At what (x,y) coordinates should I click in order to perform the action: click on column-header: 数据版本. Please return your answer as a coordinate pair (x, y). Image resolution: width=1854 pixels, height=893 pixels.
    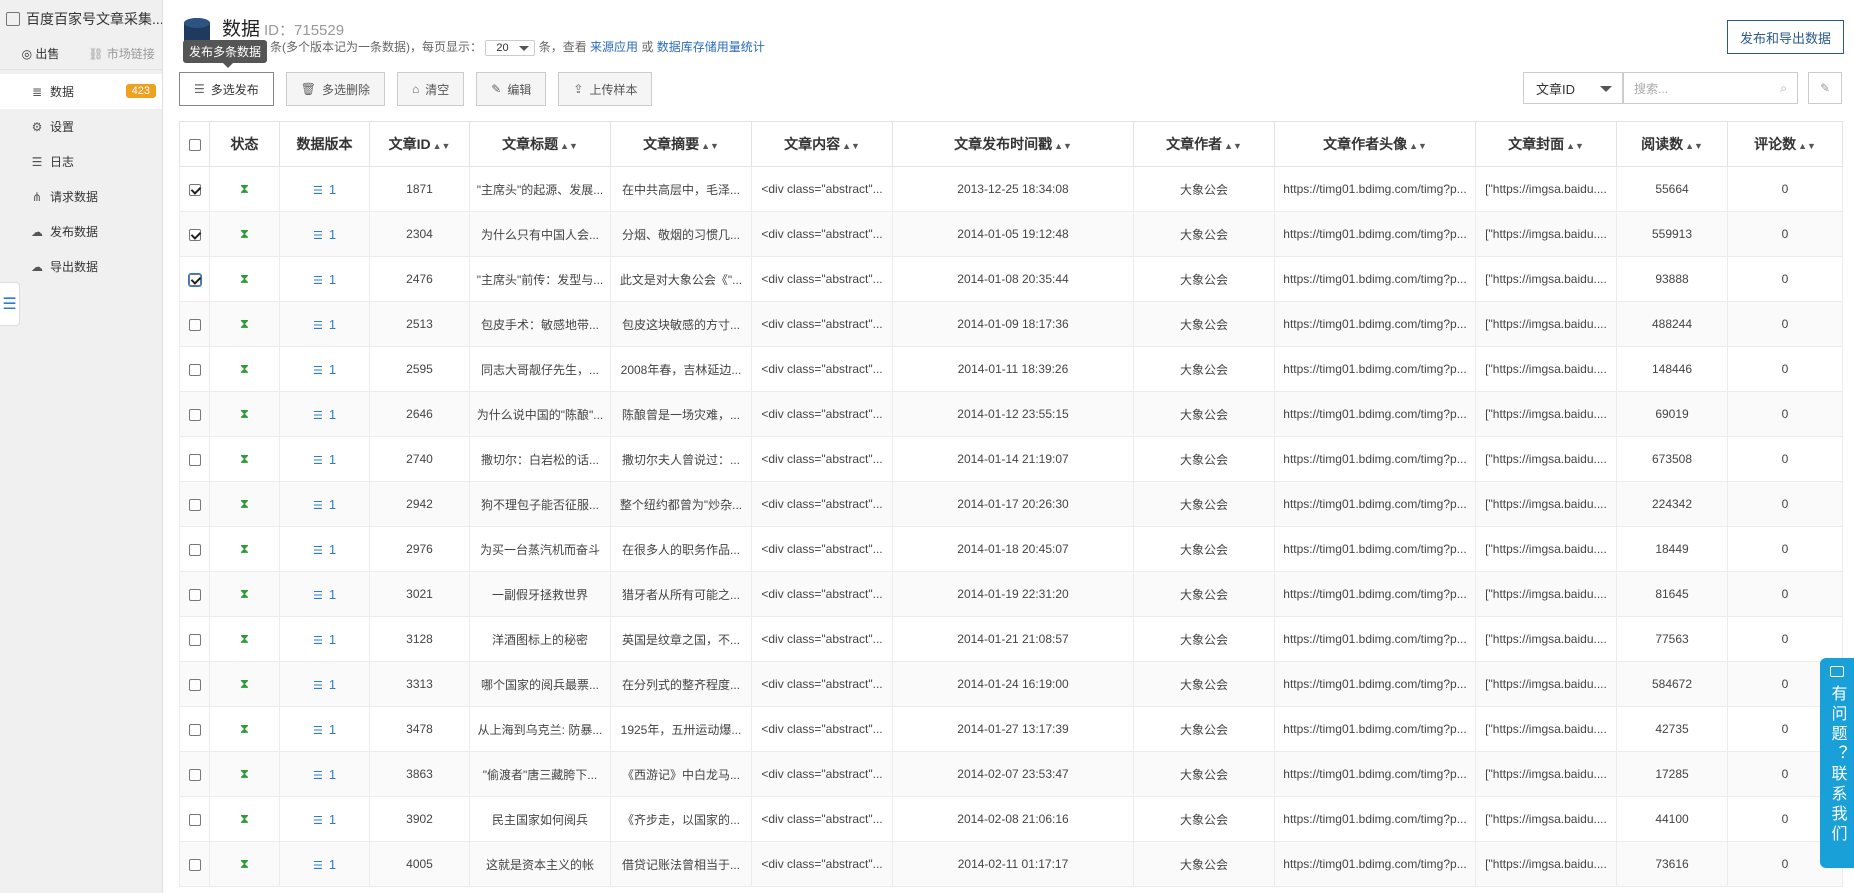
    Looking at the image, I should click on (324, 144).